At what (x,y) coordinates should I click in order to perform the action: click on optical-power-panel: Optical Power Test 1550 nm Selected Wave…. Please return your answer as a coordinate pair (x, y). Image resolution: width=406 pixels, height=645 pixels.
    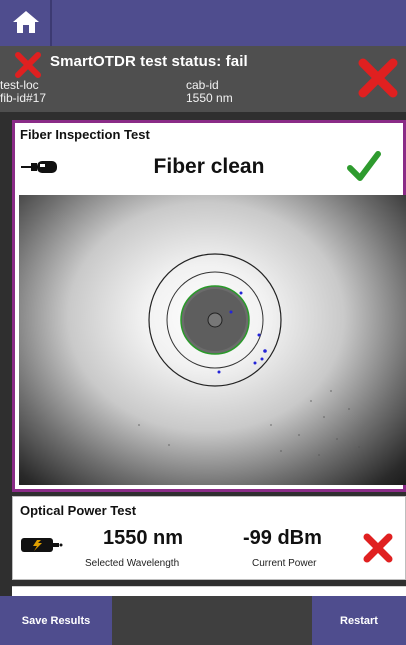
    Looking at the image, I should click on (209, 538).